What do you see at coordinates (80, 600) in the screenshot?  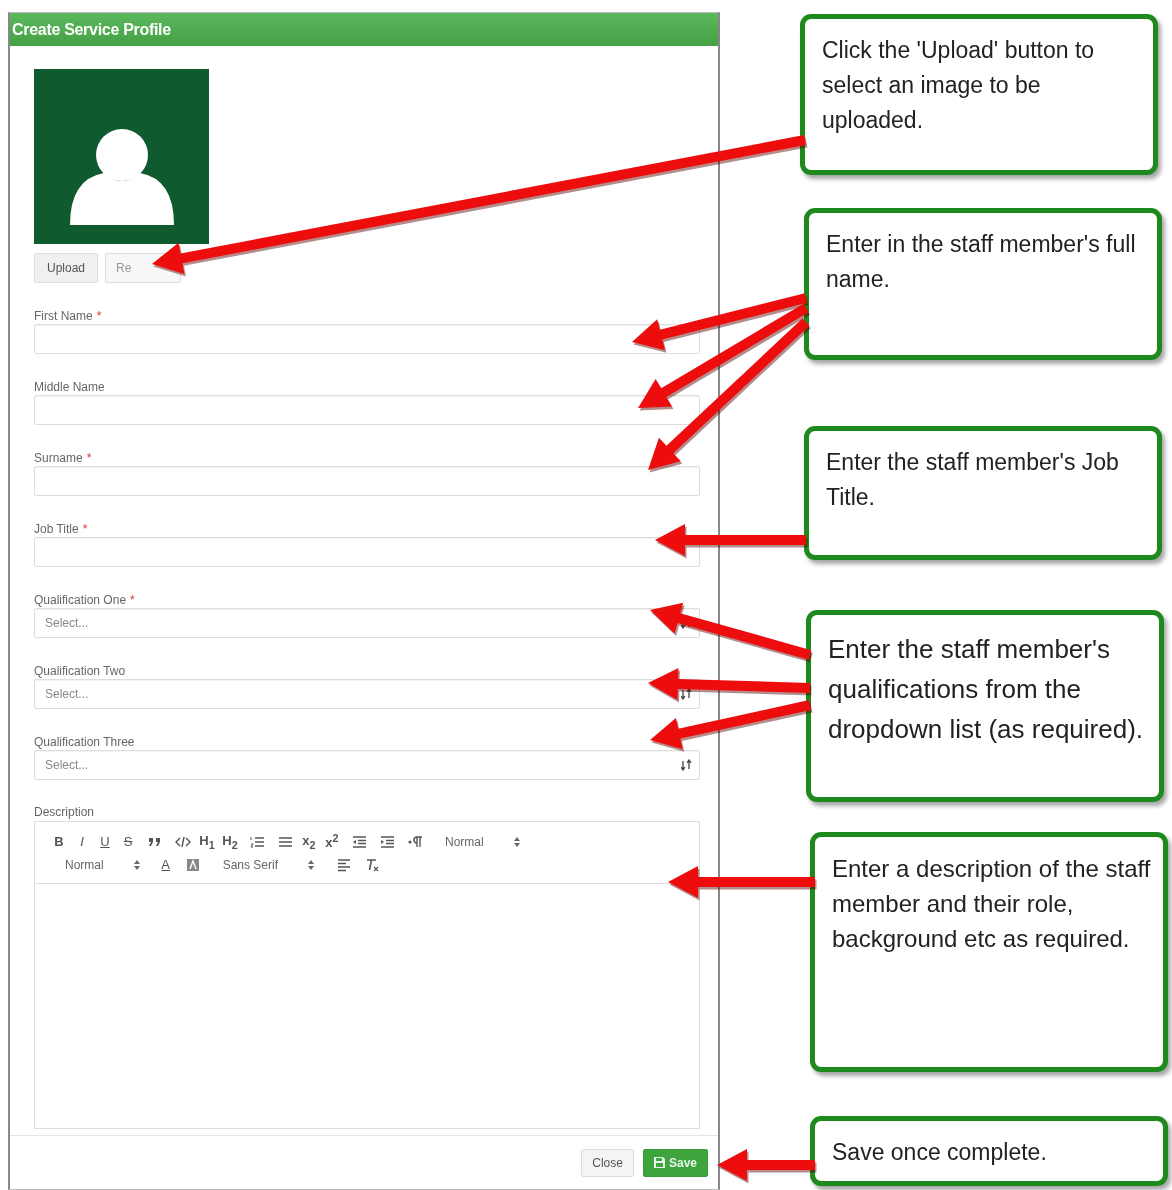 I see `field-label: Qualification One` at bounding box center [80, 600].